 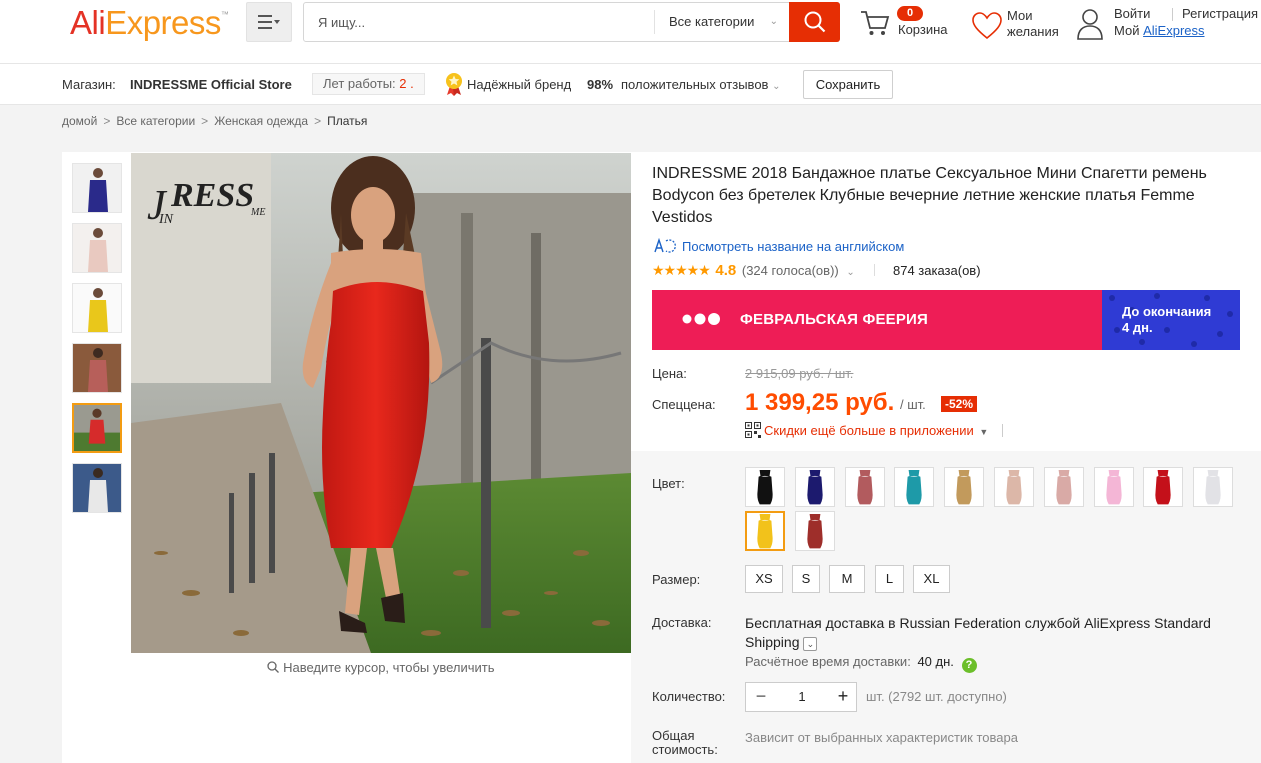 I want to click on cart-link: 0 Корзина, so click(x=910, y=24).